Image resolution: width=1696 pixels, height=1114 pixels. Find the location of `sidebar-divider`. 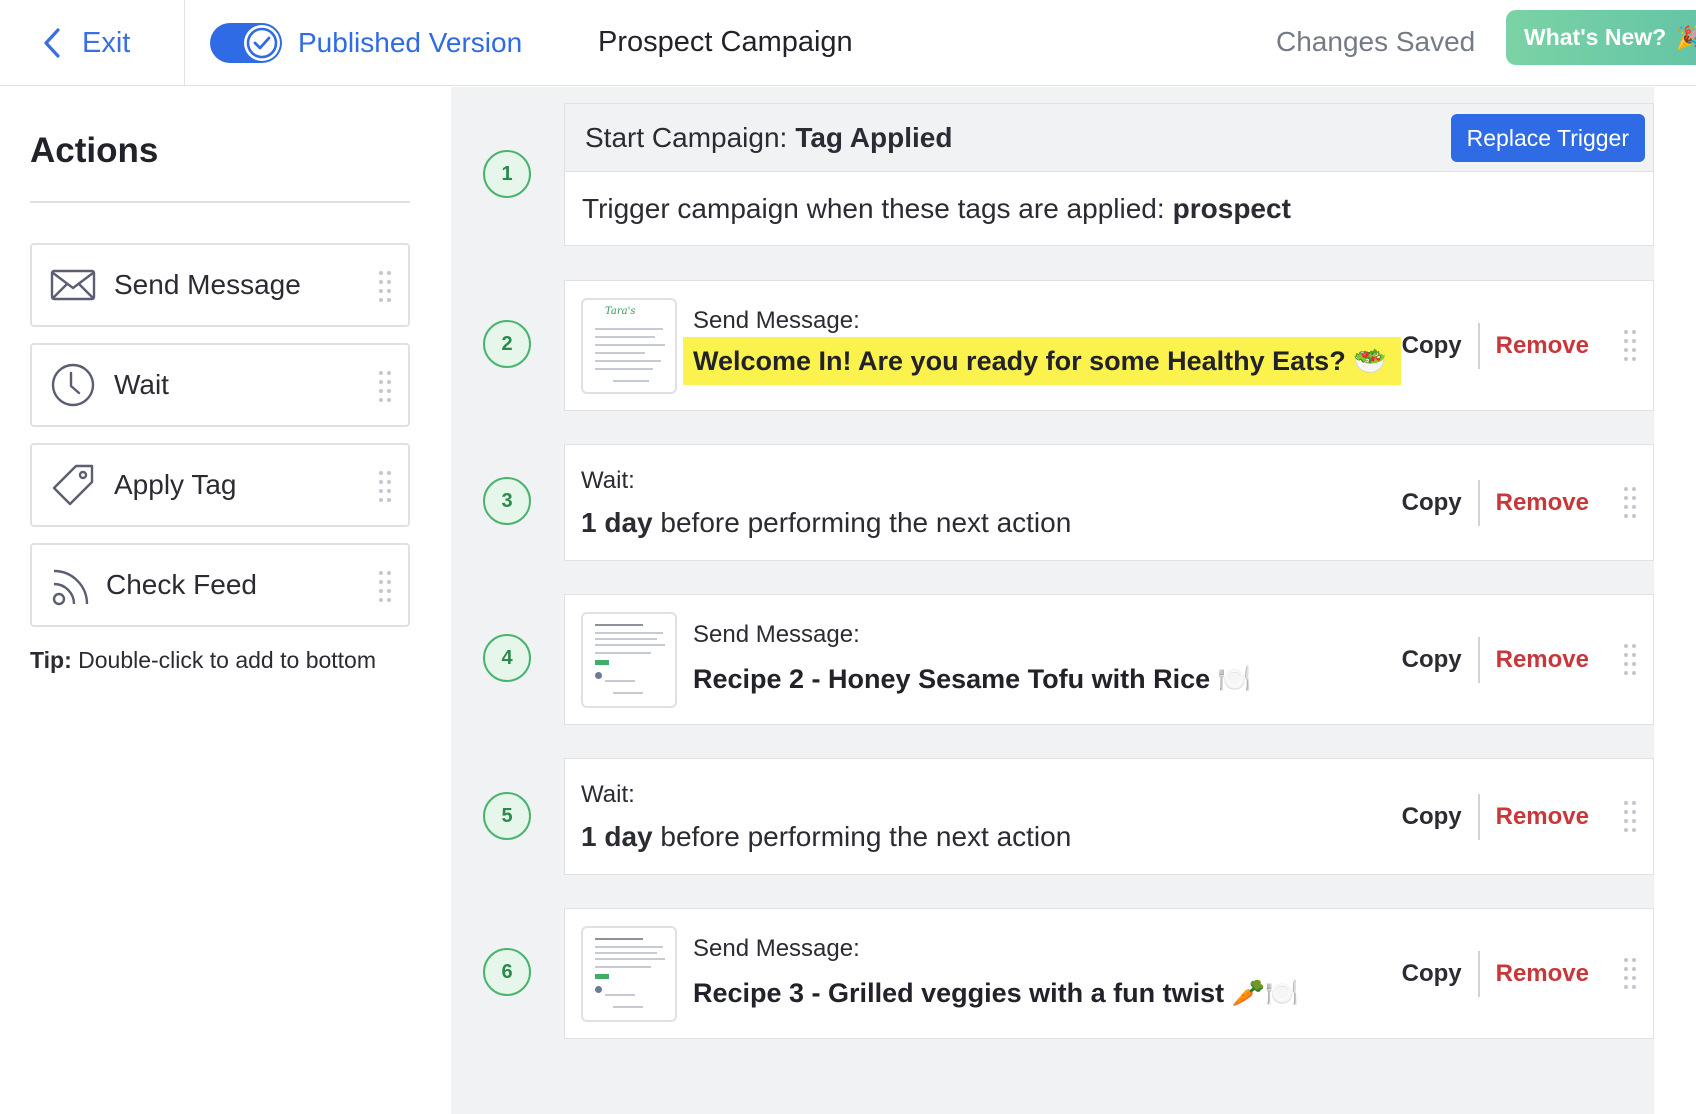

sidebar-divider is located at coordinates (220, 202).